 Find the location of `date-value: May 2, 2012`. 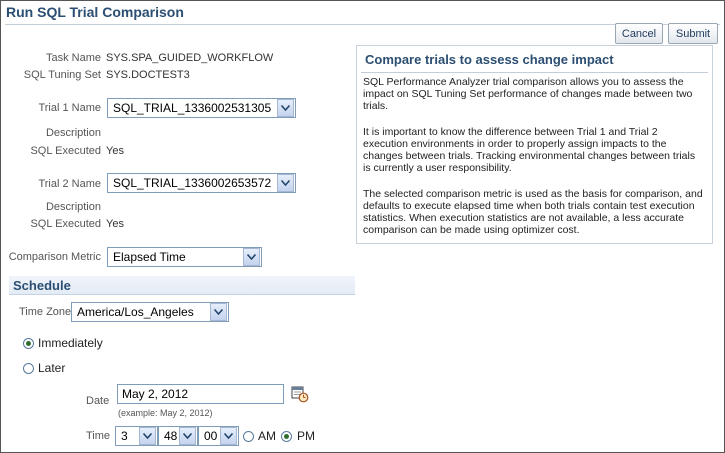

date-value: May 2, 2012 is located at coordinates (155, 394).